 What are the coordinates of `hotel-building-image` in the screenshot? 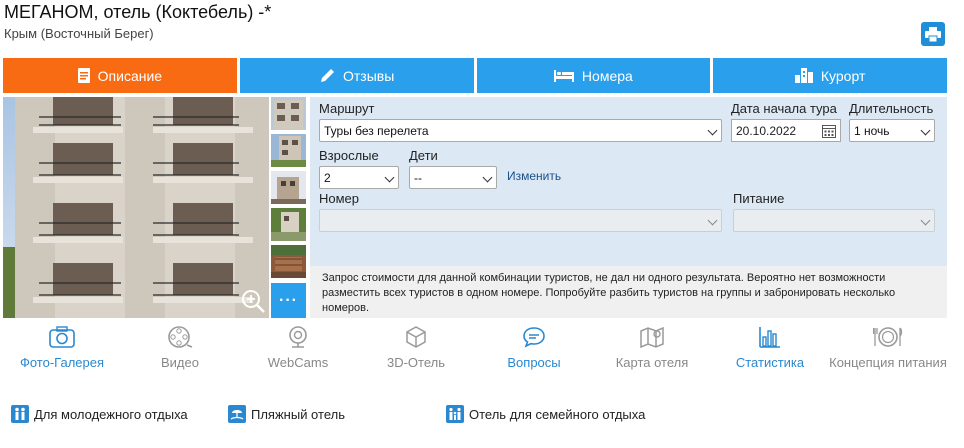 It's located at (136, 207).